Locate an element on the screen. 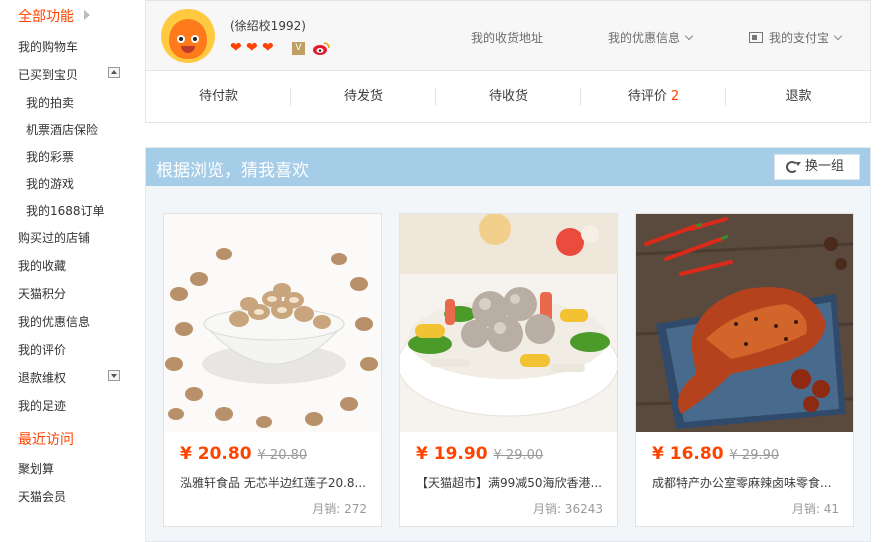 The width and height of the screenshot is (894, 542). vip-badge-icon: V is located at coordinates (298, 48).